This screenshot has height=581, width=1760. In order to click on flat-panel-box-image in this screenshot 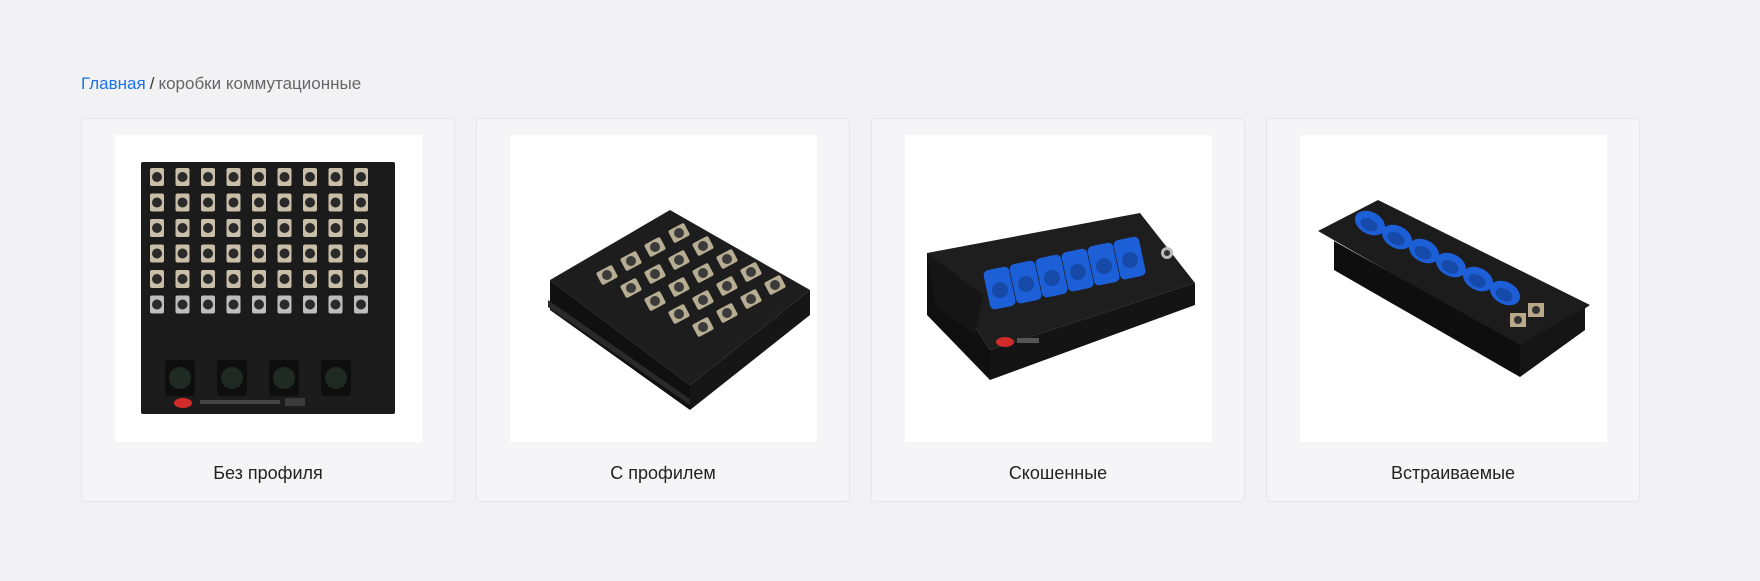, I will do `click(268, 288)`.